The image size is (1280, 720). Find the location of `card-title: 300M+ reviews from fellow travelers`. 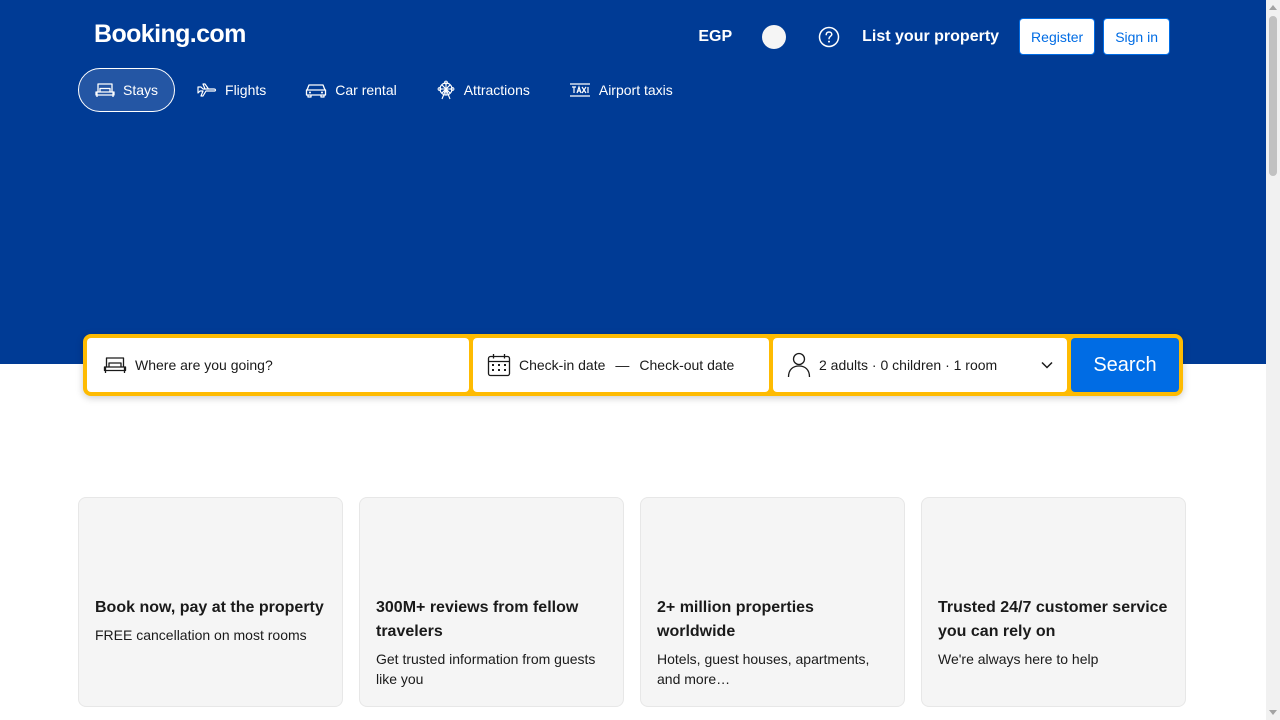

card-title: 300M+ reviews from fellow travelers is located at coordinates (477, 619).